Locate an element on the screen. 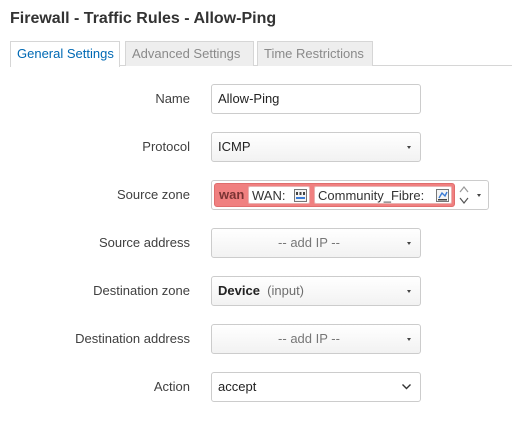 The image size is (512, 432). action-select-value: accept is located at coordinates (237, 386).